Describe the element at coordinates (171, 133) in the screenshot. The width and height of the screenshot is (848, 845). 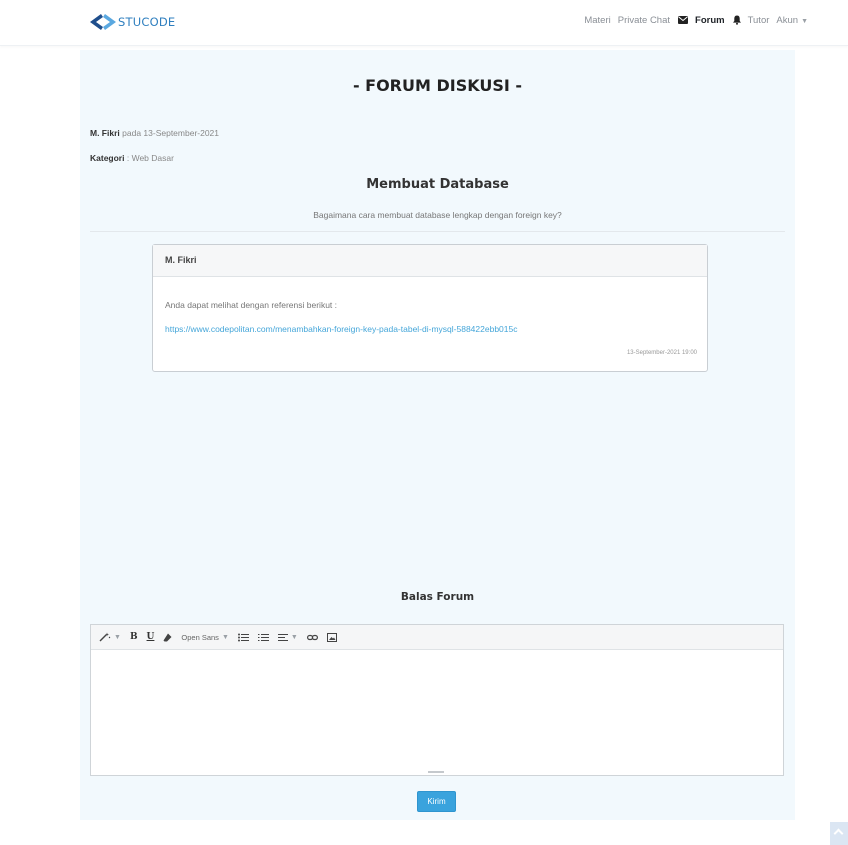
I see `thread-date: pada 13-September-2021` at that location.